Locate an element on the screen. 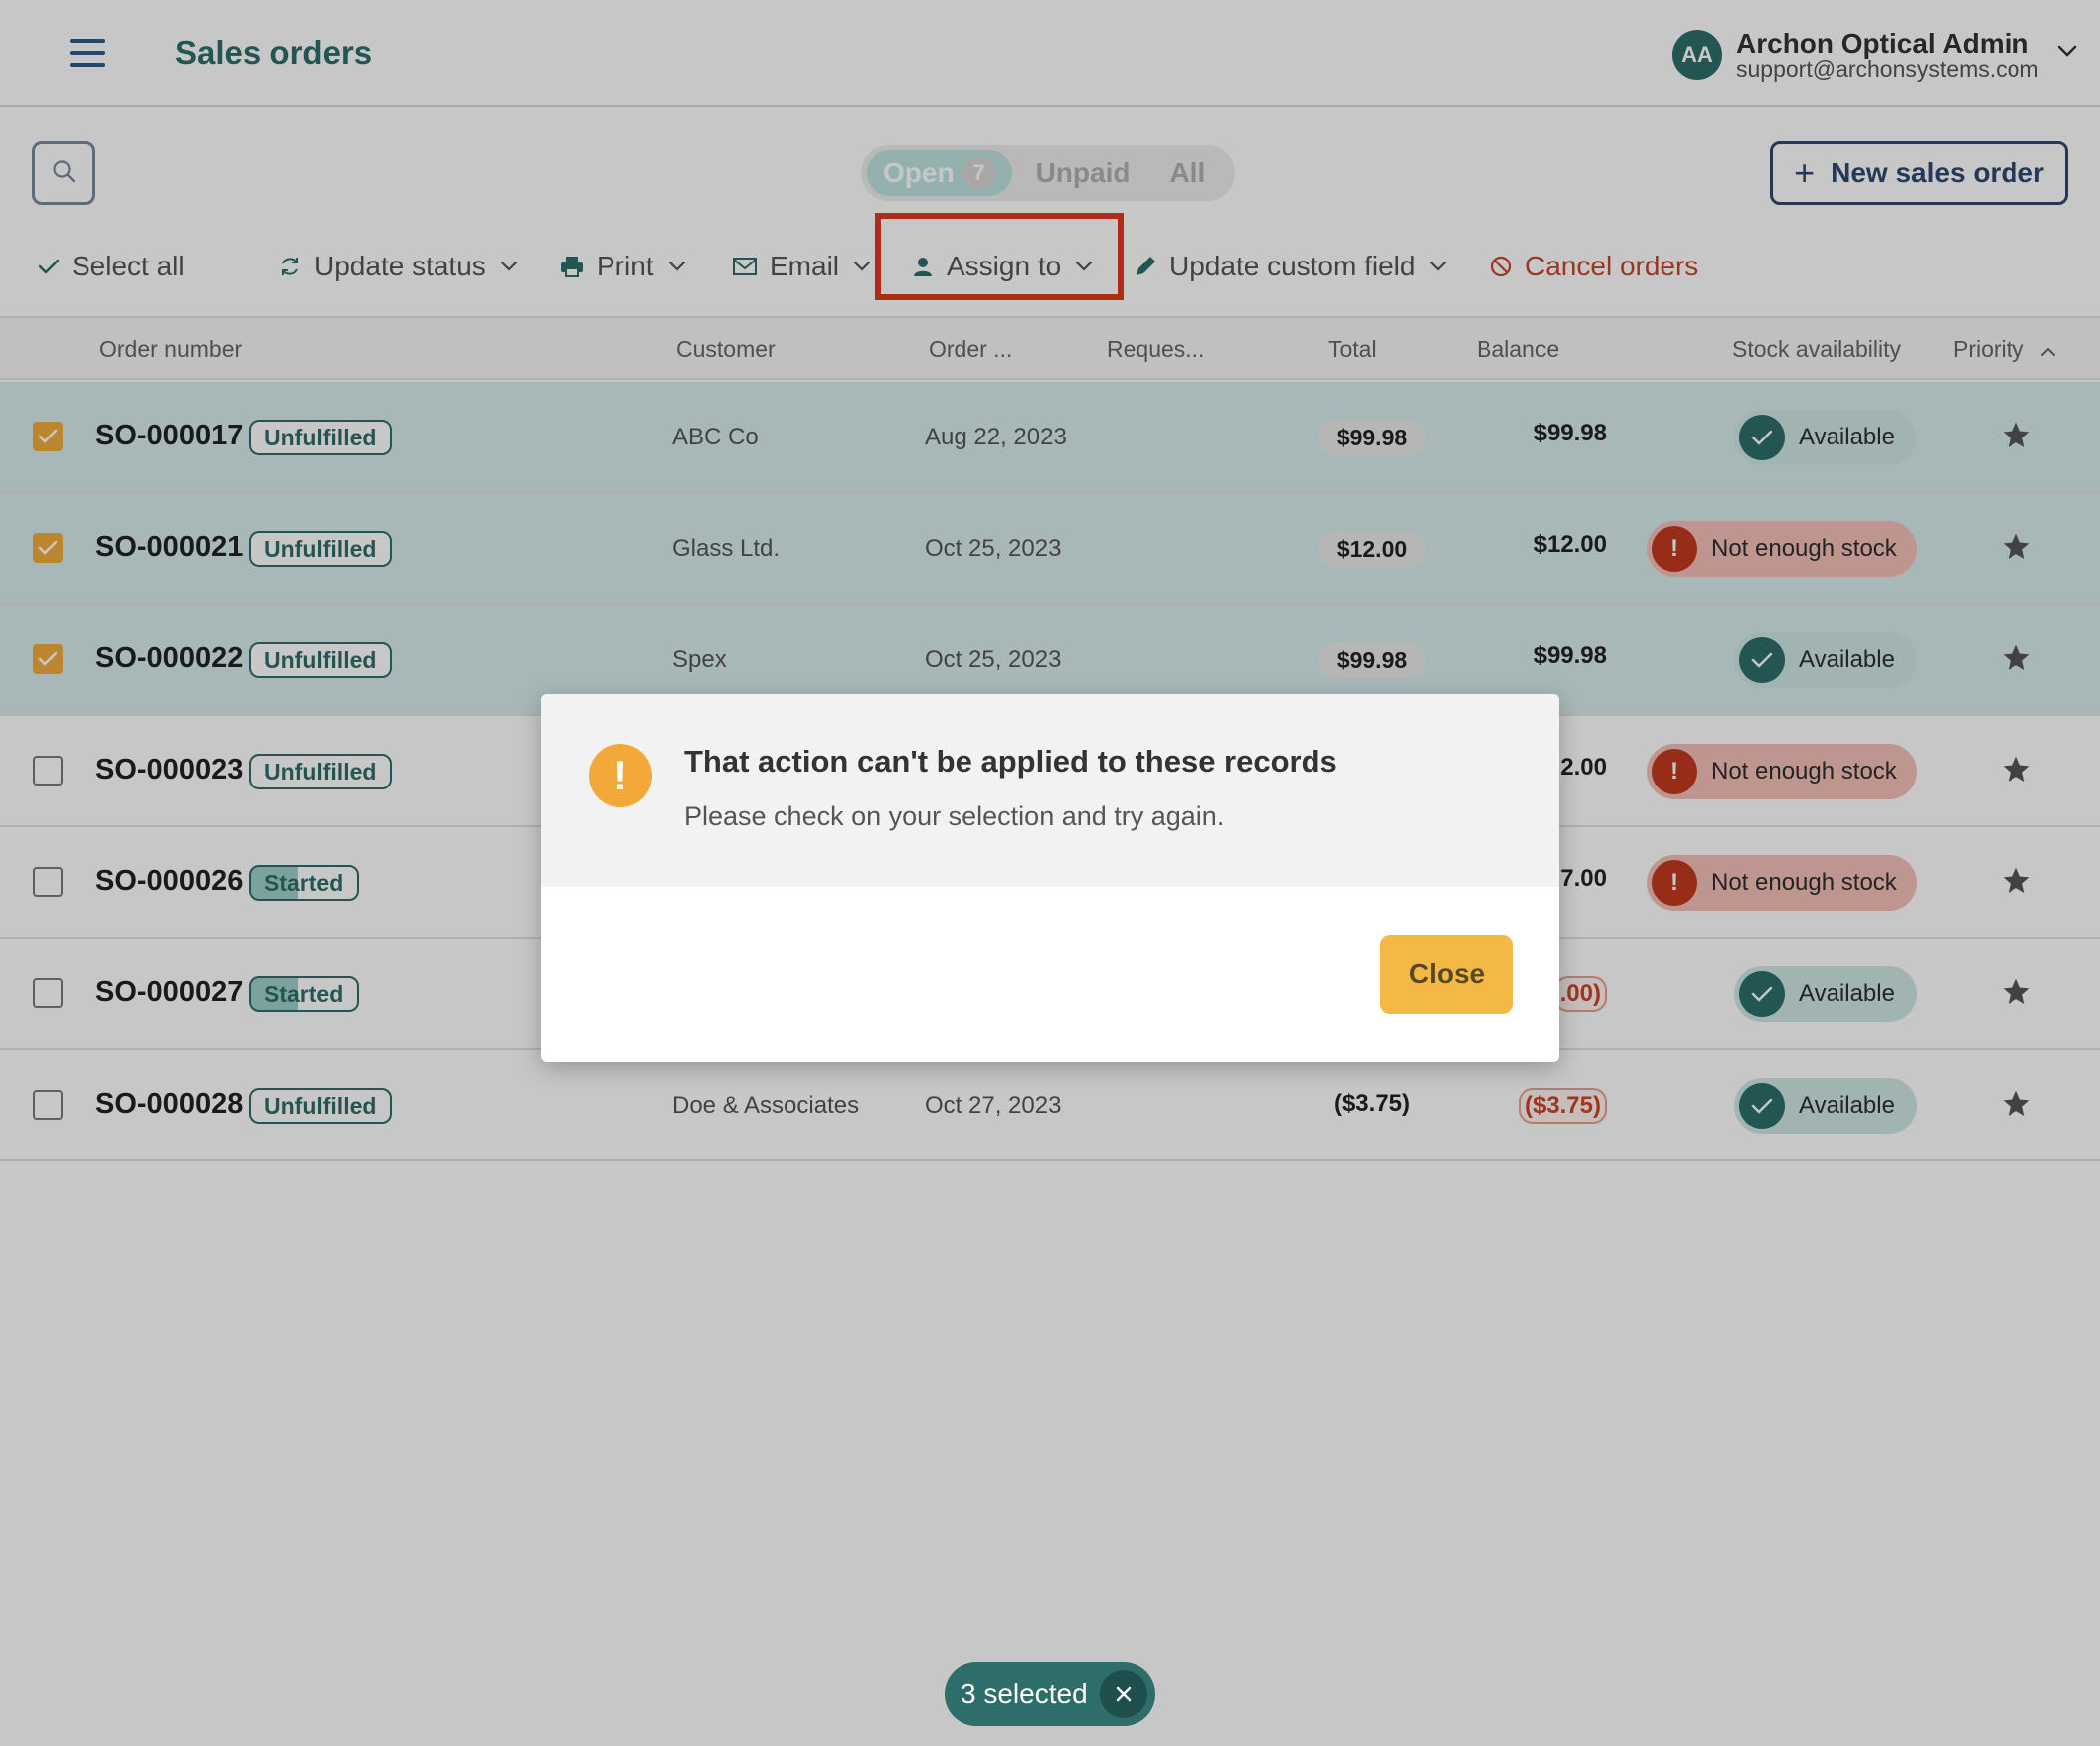 This screenshot has width=2100, height=1746. clear-selection-button is located at coordinates (1123, 1694).